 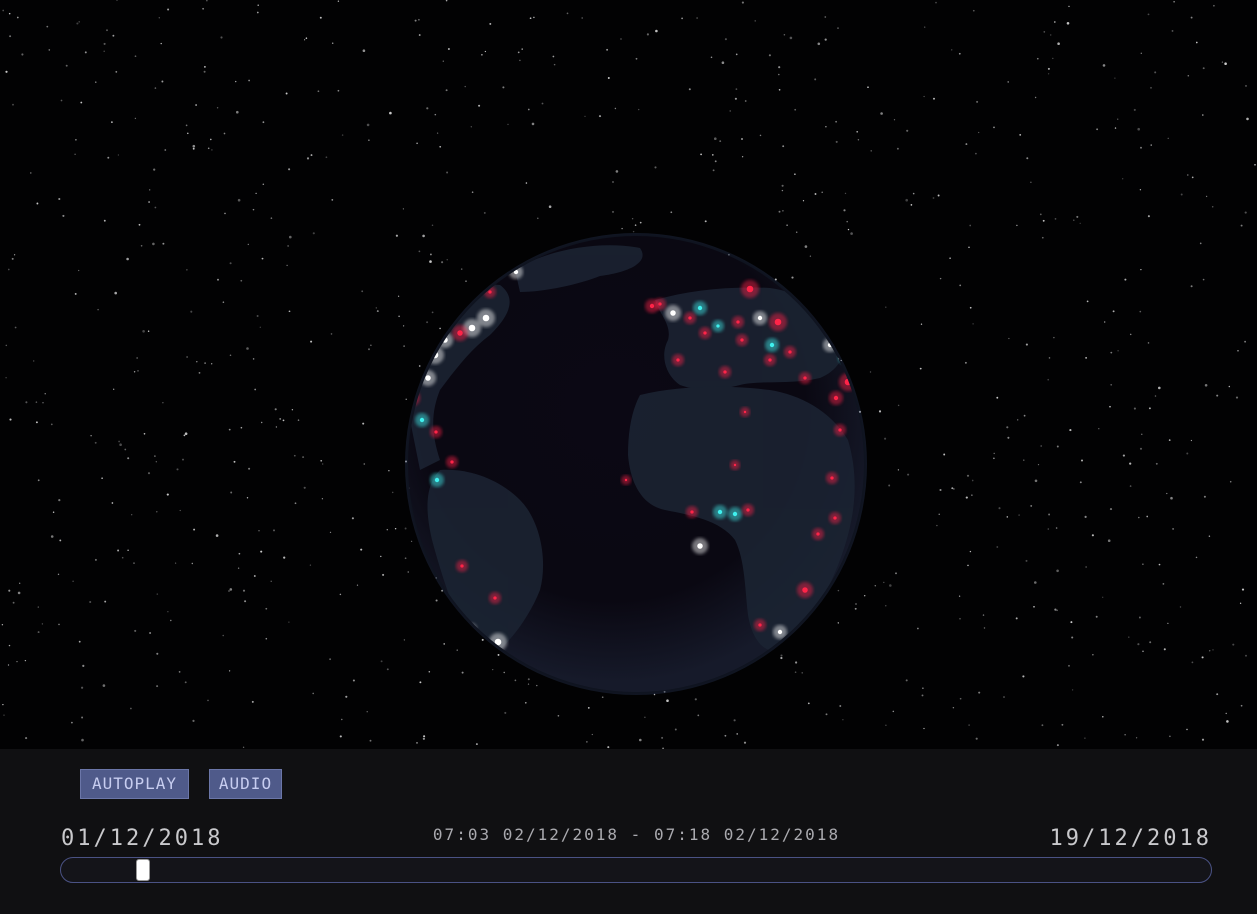 I want to click on activity-marker-glow, so click(x=470, y=630).